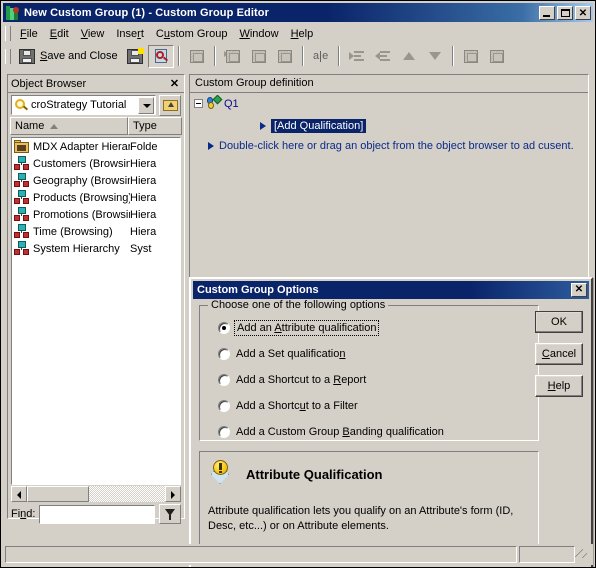  I want to click on arrow-down-icon, so click(435, 56).